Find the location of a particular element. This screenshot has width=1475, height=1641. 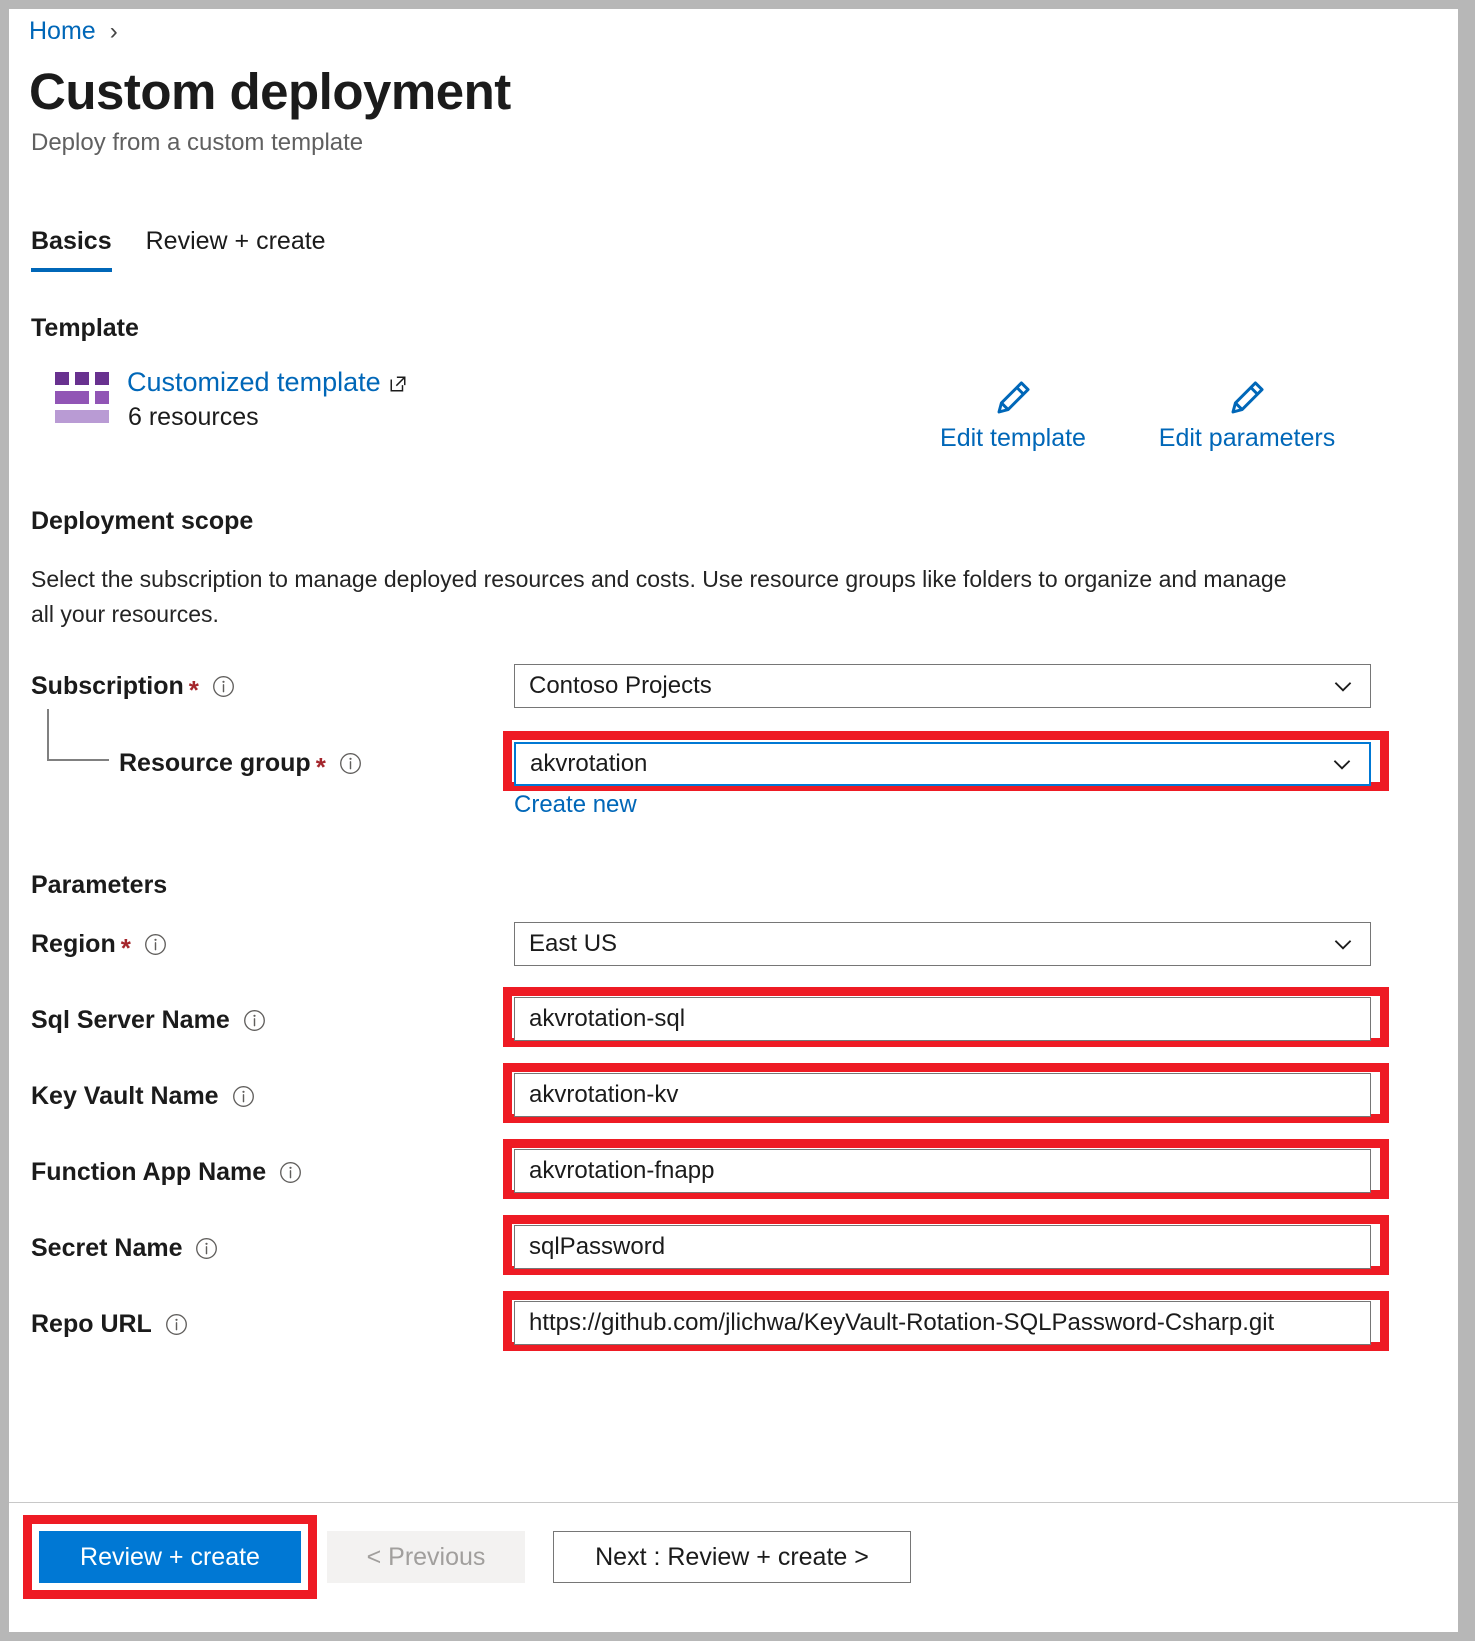

function-app-name-label-group: Function App Name is located at coordinates (166, 1172).